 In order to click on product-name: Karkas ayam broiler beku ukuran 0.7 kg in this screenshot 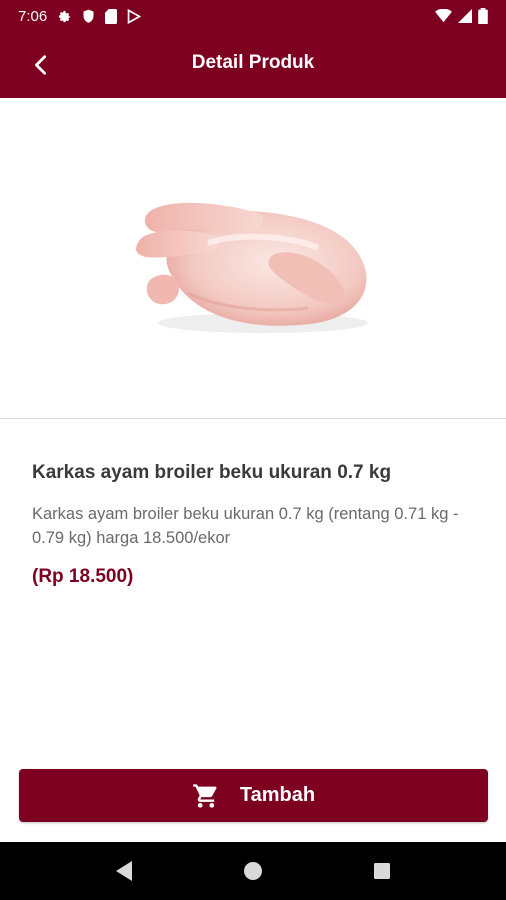, I will do `click(212, 472)`.